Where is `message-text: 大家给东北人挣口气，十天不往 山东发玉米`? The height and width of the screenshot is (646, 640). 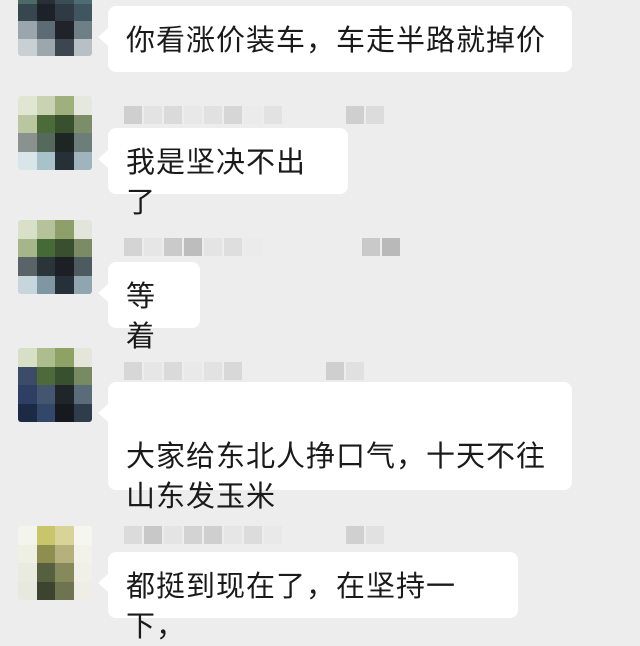
message-text: 大家给东北人挣口气，十天不往 山东发玉米 is located at coordinates (336, 476).